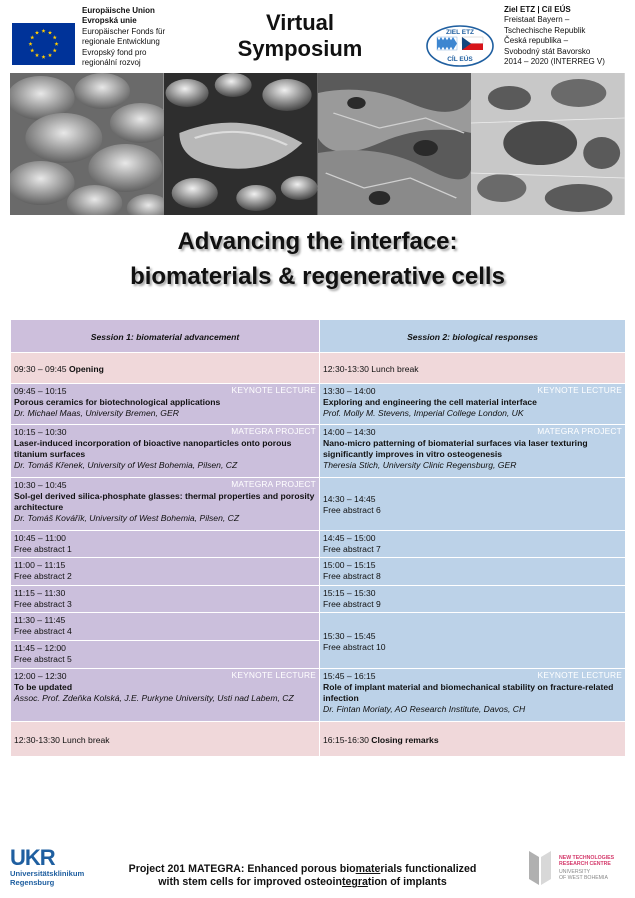 This screenshot has height=898, width=635. What do you see at coordinates (124, 31) in the screenshot?
I see `eu-line: Europäischer Fonds für` at bounding box center [124, 31].